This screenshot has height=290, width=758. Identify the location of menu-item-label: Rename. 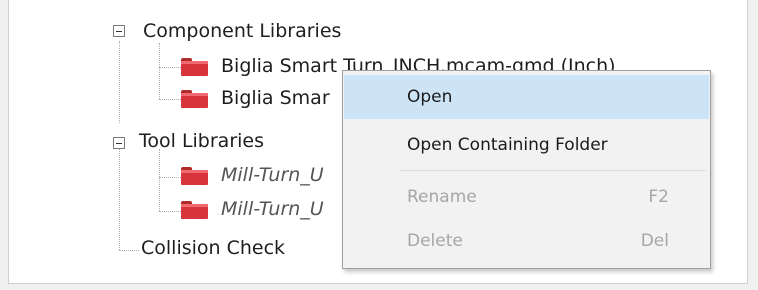
(442, 197).